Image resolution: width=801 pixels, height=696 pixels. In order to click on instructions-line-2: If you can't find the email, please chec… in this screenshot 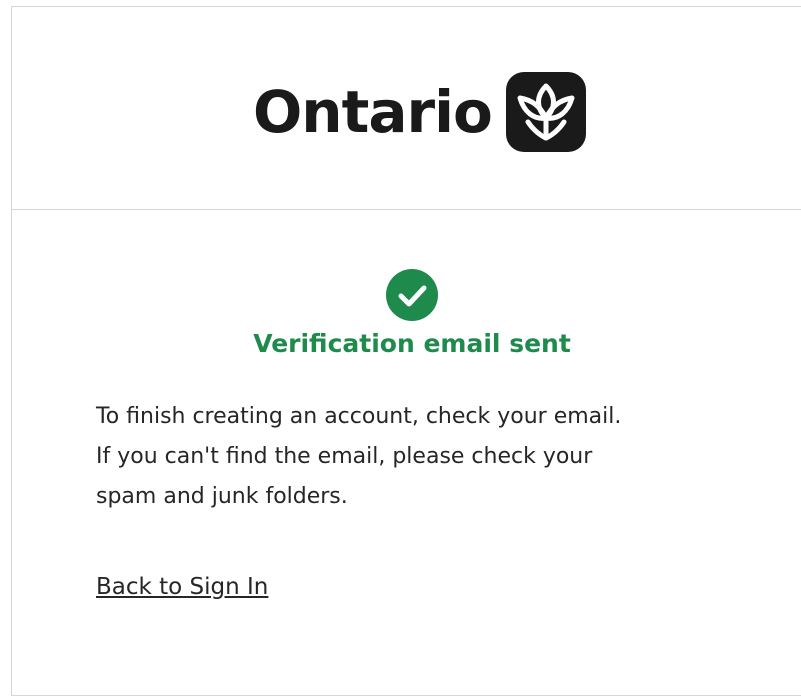, I will do `click(344, 456)`.